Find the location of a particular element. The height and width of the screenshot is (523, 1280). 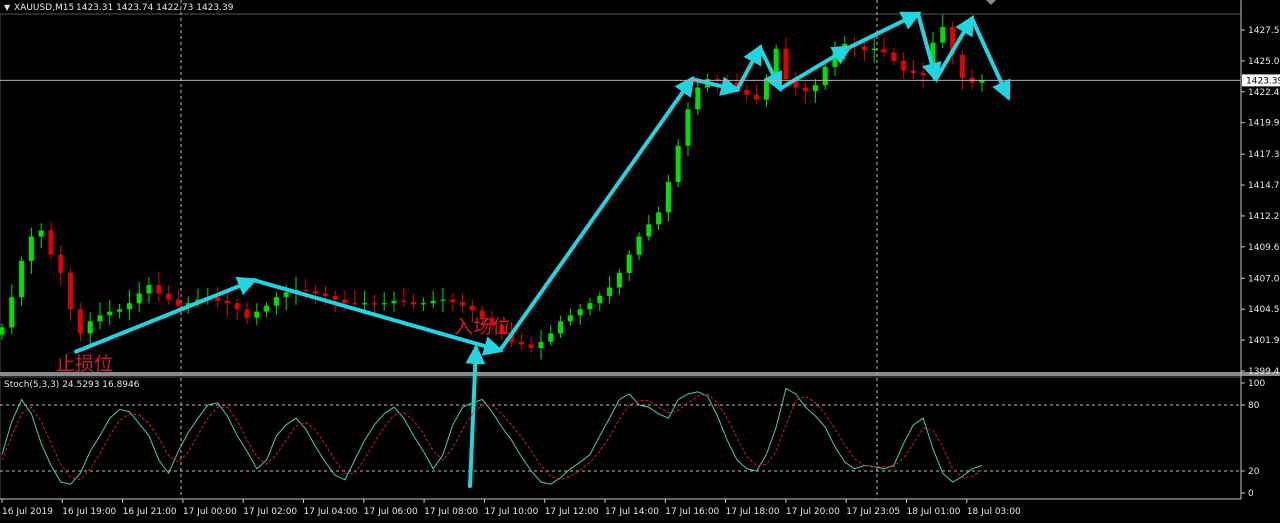

time-tick-label: 18 Jul 03:00 is located at coordinates (994, 512).